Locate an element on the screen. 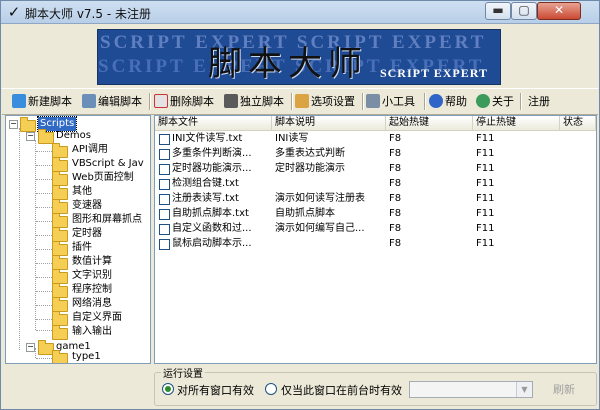 This screenshot has width=600, height=410. edit-script-button: 编辑脚本 is located at coordinates (112, 101).